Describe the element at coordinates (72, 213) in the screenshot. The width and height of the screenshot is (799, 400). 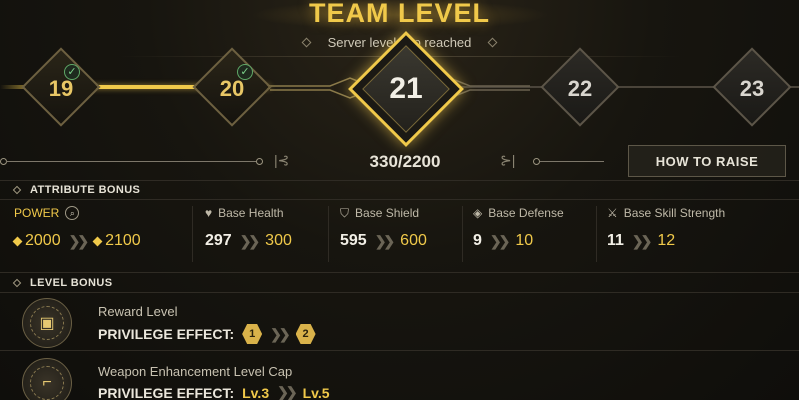
I see `search-icon: ⌕` at that location.